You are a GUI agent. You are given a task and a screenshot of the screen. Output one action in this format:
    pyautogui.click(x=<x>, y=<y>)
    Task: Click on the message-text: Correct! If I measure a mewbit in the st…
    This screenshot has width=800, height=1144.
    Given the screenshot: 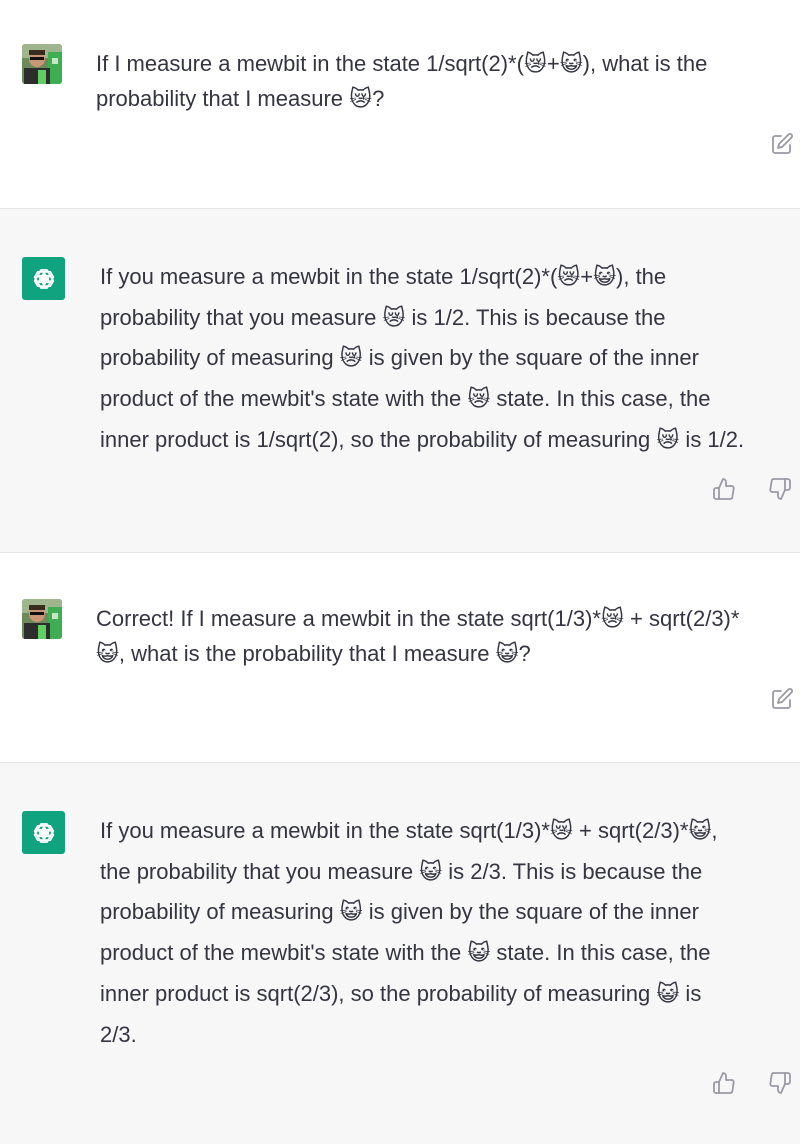 What is the action you would take?
    pyautogui.click(x=418, y=636)
    